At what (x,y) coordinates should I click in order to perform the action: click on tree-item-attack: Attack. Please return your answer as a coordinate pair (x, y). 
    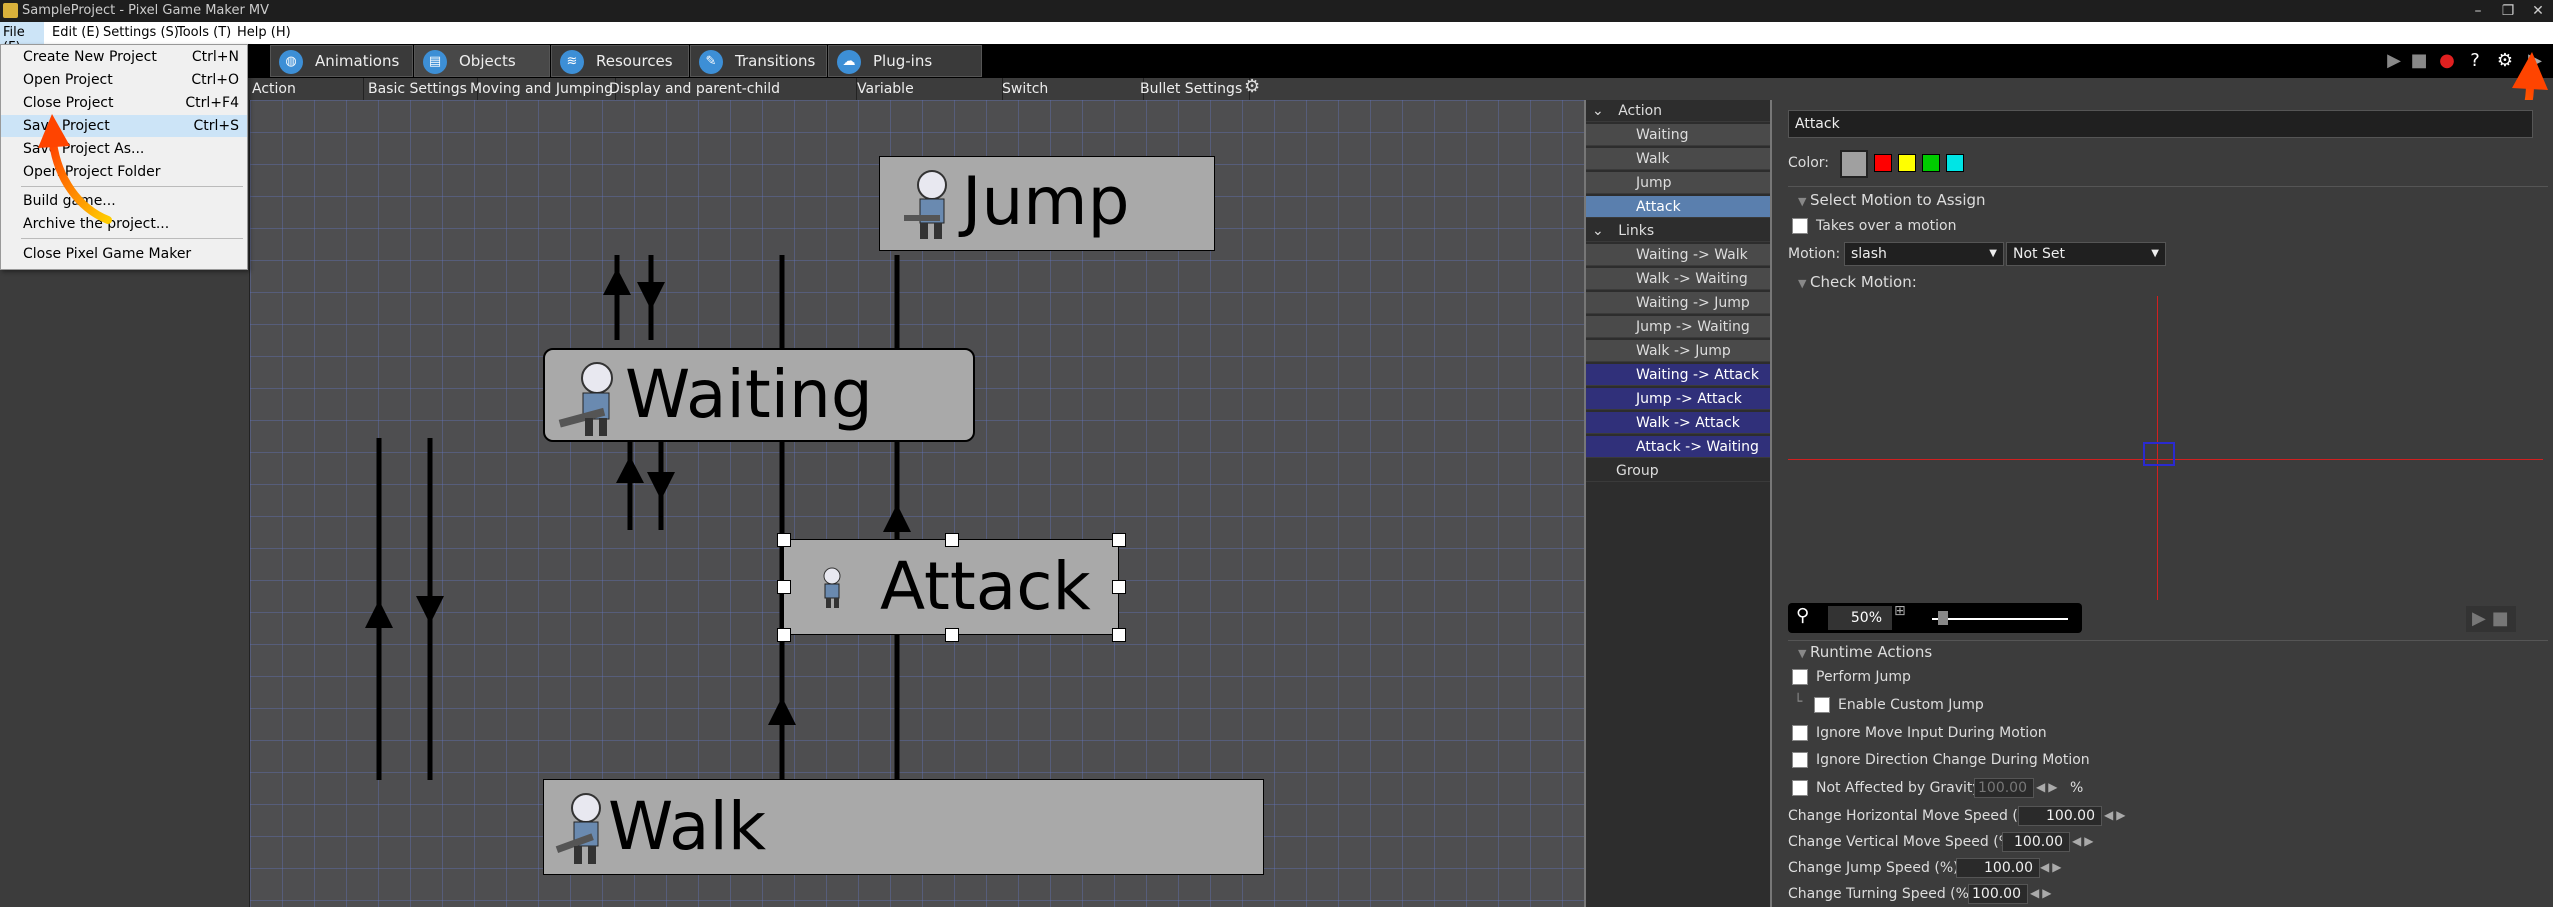
    Looking at the image, I should click on (1678, 207).